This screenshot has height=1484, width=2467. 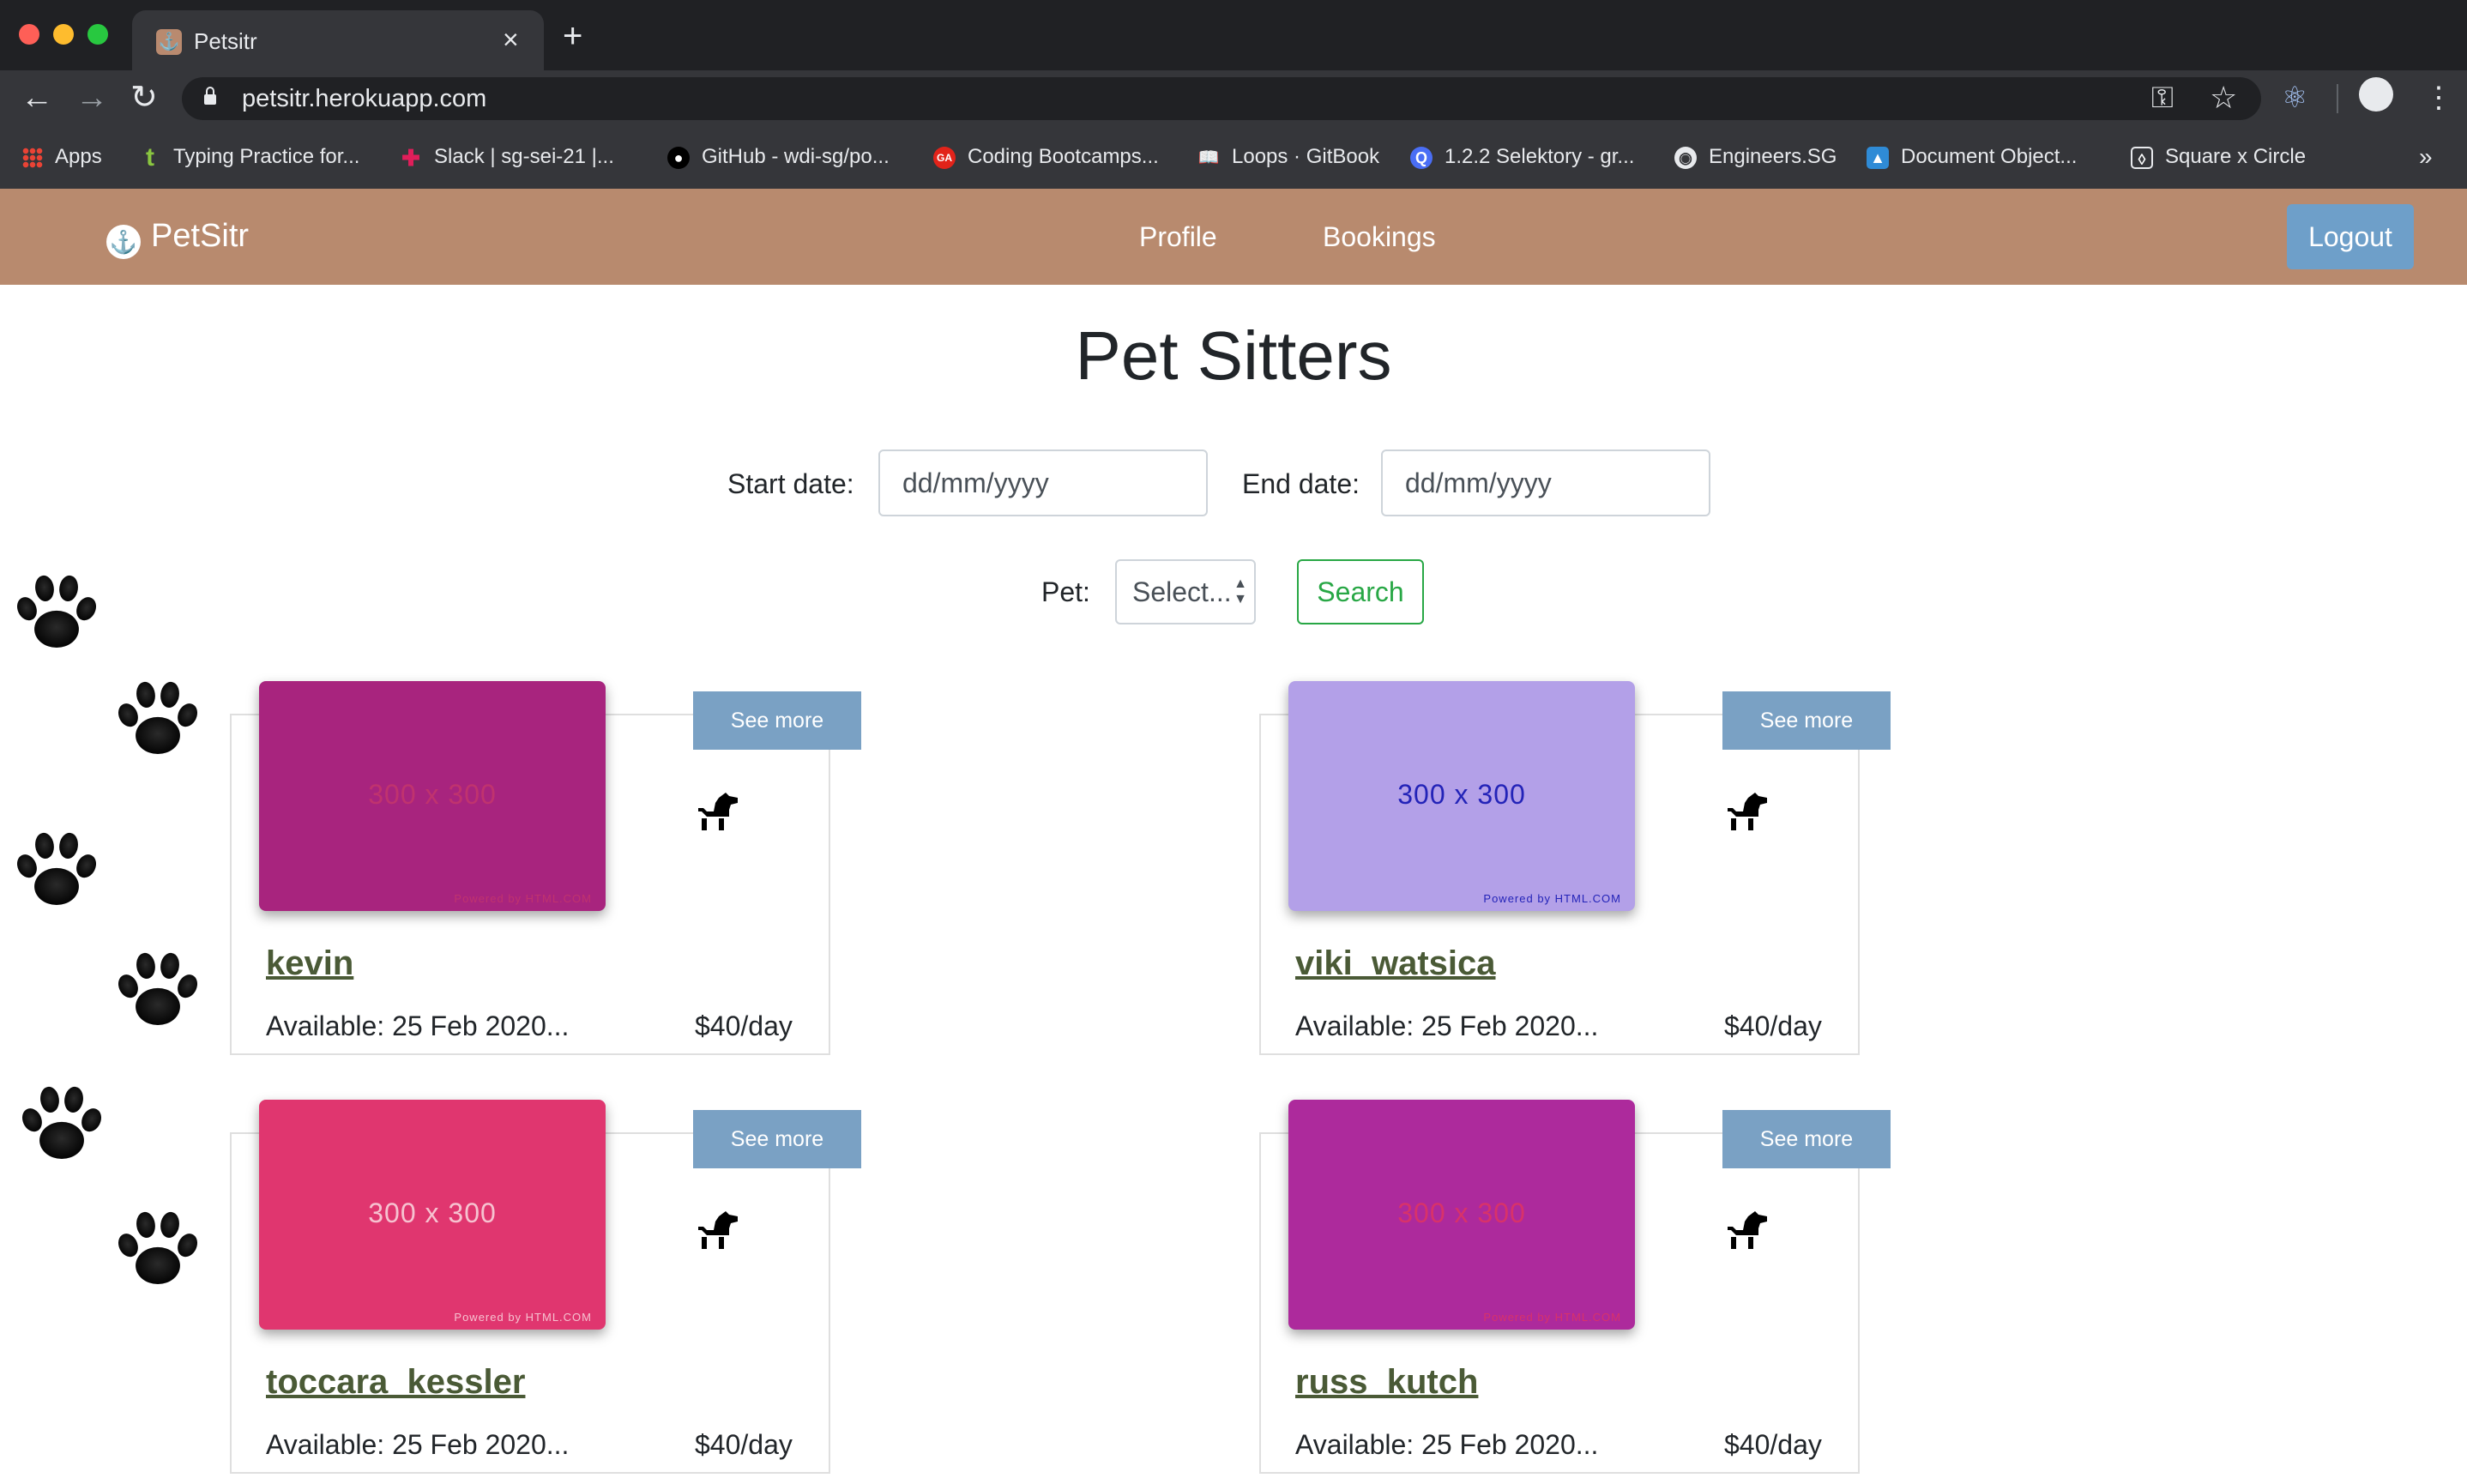 What do you see at coordinates (944, 157) in the screenshot?
I see `ga-icon: GA` at bounding box center [944, 157].